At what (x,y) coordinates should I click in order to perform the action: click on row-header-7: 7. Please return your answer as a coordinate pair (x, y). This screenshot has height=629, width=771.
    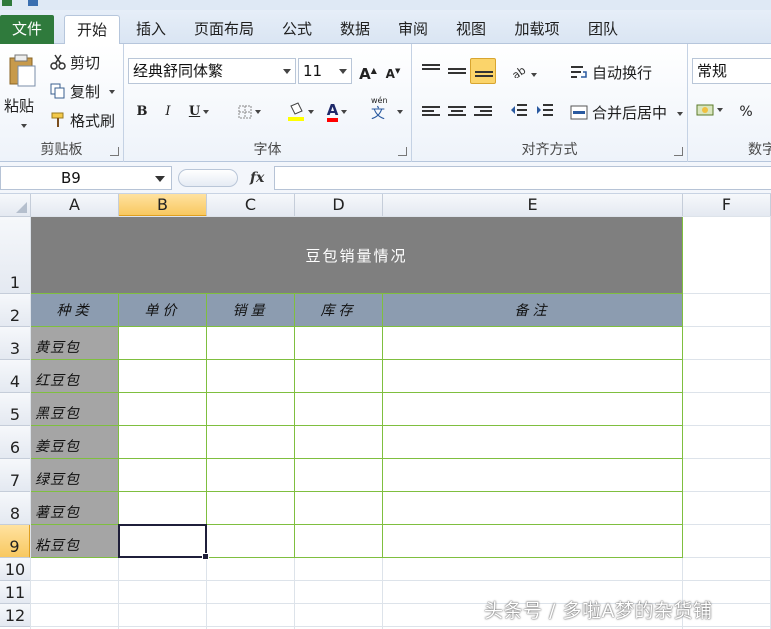
    Looking at the image, I should click on (15, 475).